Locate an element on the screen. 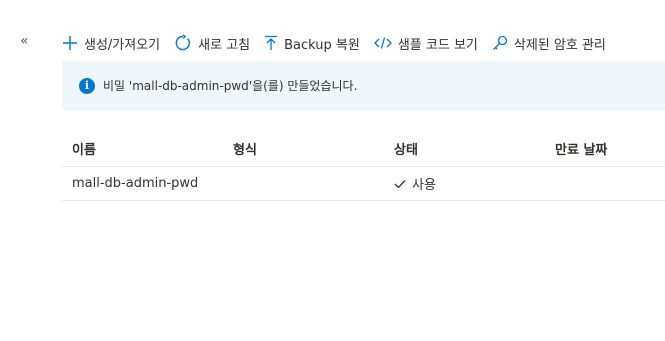  refresh-button: 새로 고침 is located at coordinates (212, 43).